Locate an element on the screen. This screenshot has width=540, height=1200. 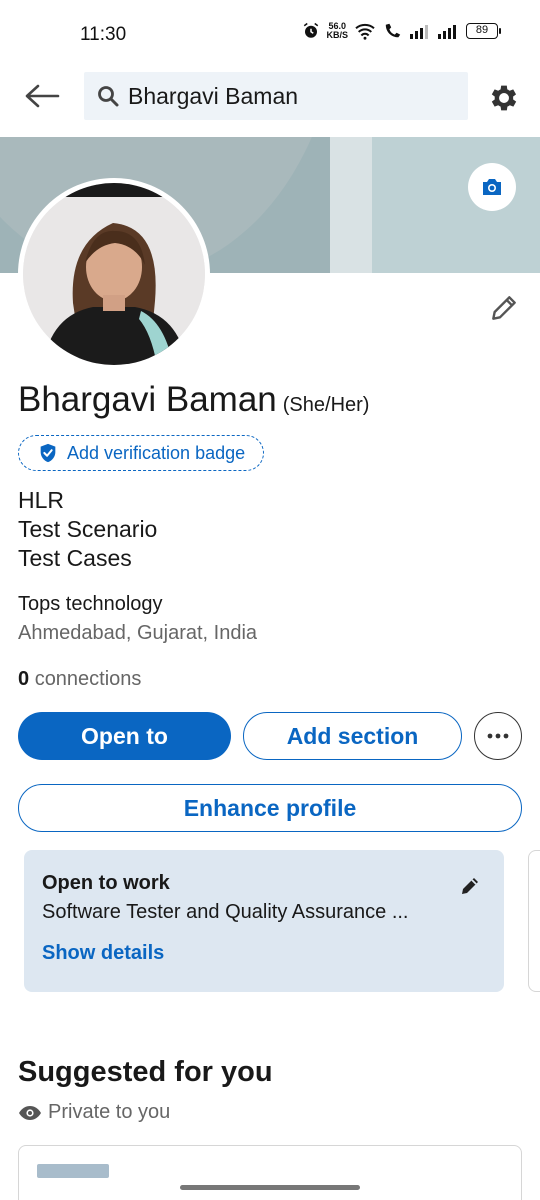
net-speed: 56.0 KB/S is located at coordinates (337, 30).